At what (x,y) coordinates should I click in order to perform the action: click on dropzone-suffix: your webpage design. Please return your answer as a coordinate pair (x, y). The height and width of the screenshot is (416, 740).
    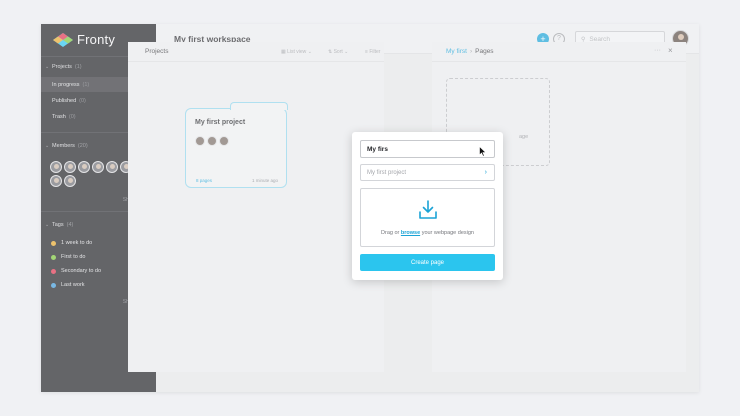
    Looking at the image, I should click on (447, 233).